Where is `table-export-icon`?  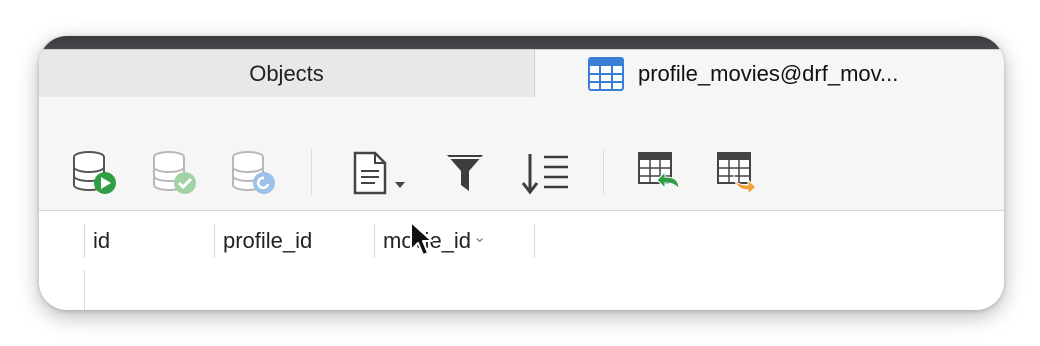 table-export-icon is located at coordinates (739, 175).